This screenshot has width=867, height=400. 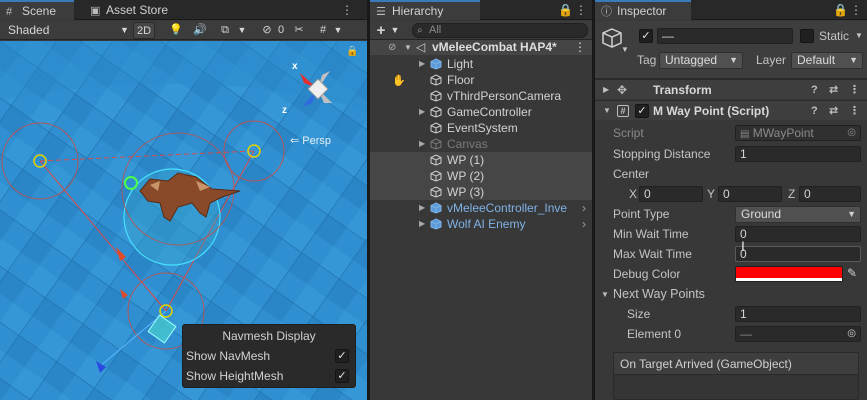 I want to click on inspector-tabbar: ⓘ Inspector 🔒 ⋮, so click(x=731, y=10).